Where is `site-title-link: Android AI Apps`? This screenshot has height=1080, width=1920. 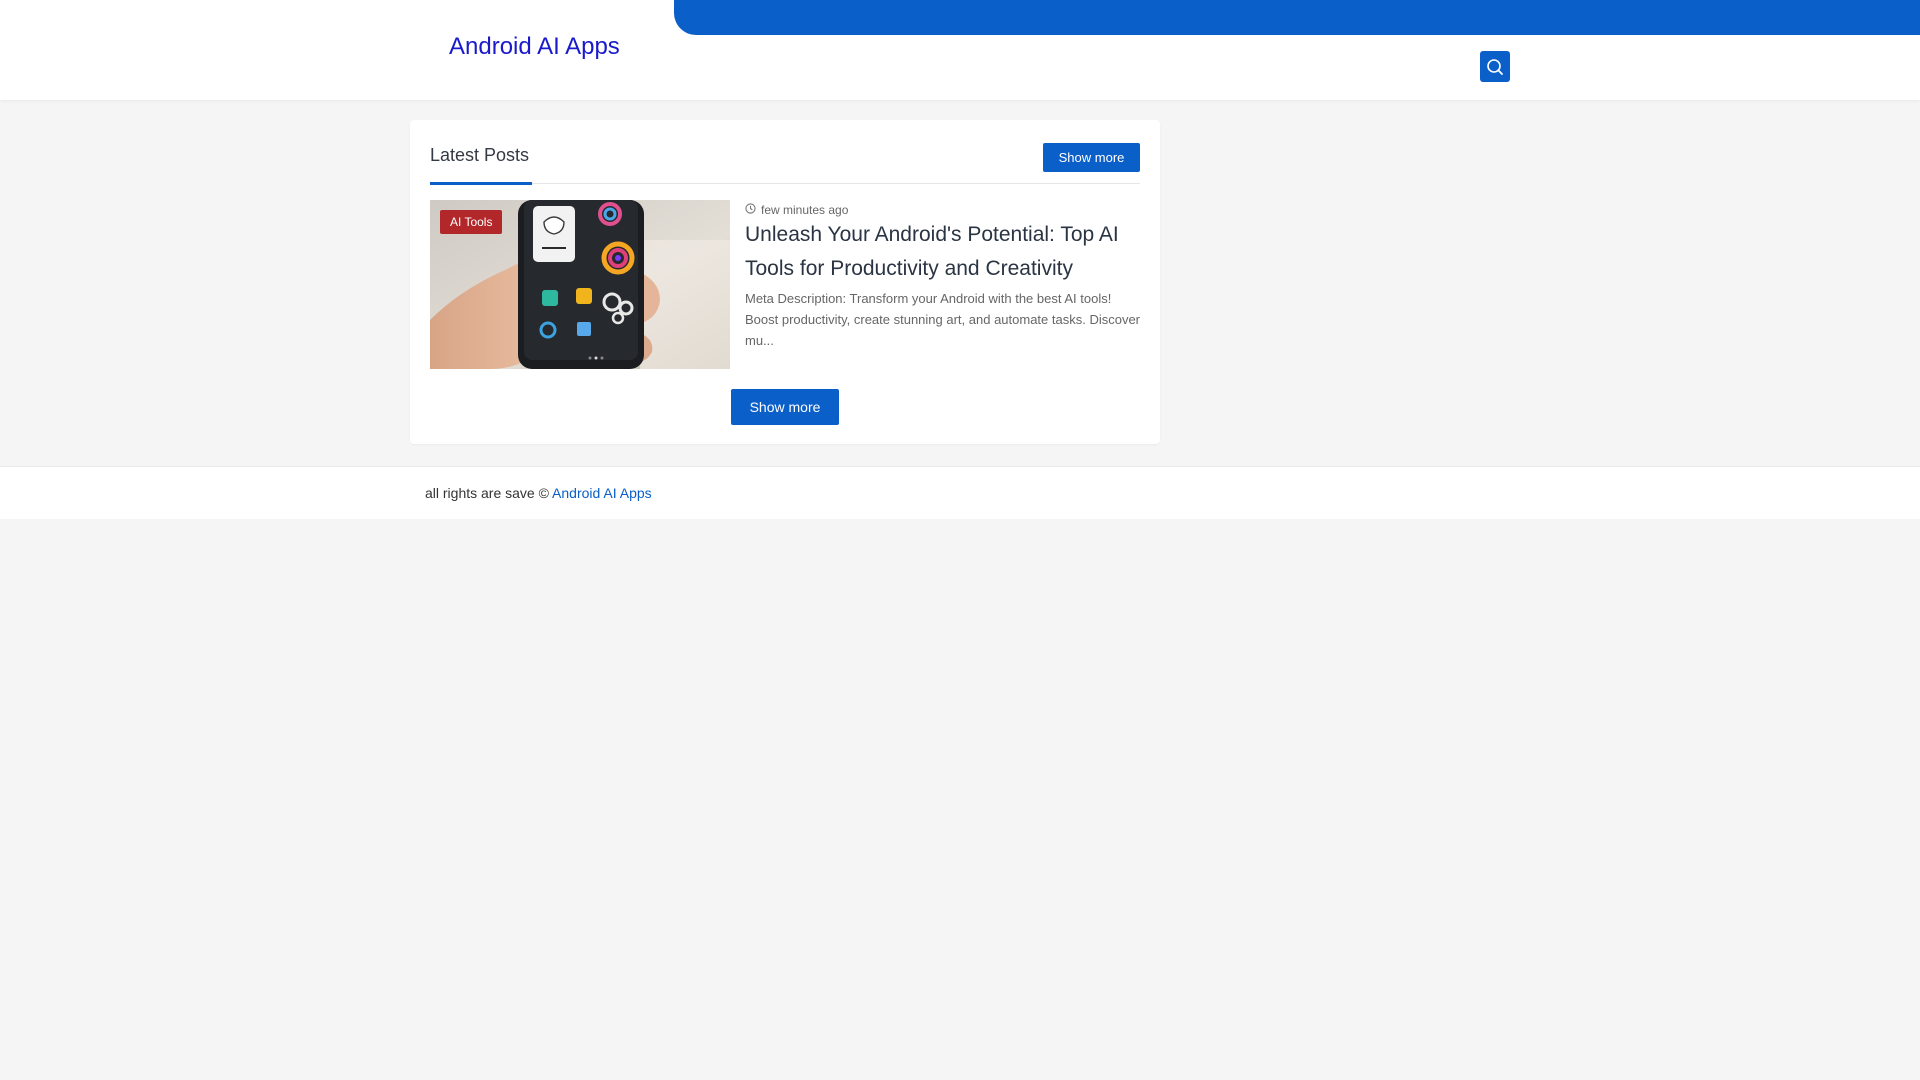
site-title-link: Android AI Apps is located at coordinates (534, 47).